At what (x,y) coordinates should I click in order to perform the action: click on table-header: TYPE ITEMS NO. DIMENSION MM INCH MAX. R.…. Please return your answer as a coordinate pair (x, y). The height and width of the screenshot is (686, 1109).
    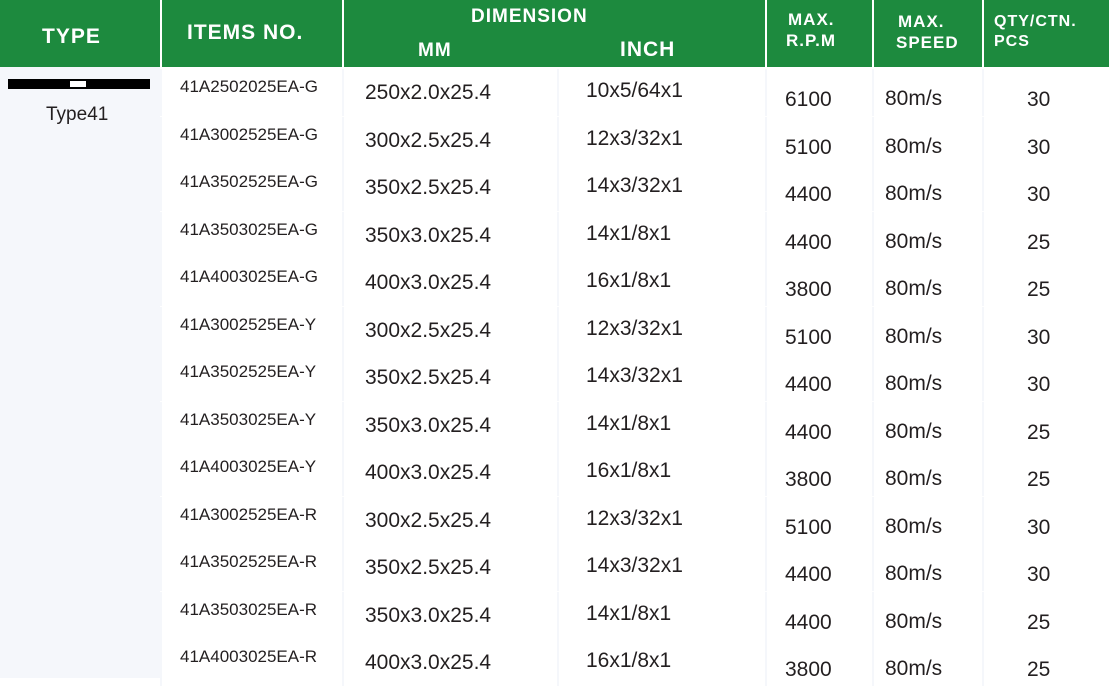
    Looking at the image, I should click on (554, 33).